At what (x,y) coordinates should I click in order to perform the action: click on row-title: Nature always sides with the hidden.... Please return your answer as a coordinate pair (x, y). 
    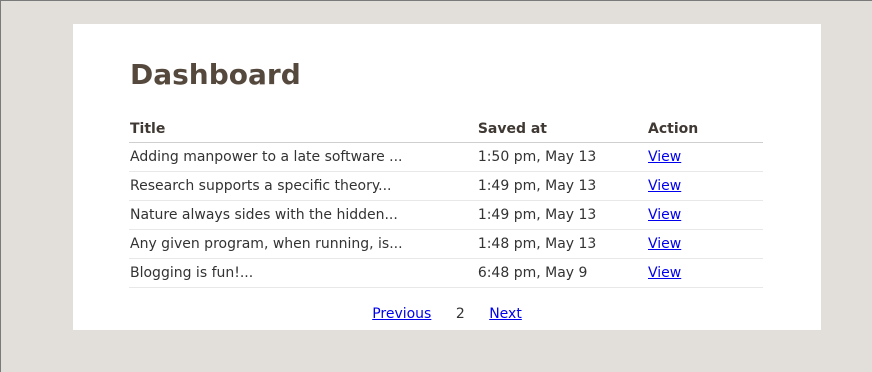
    Looking at the image, I should click on (303, 215).